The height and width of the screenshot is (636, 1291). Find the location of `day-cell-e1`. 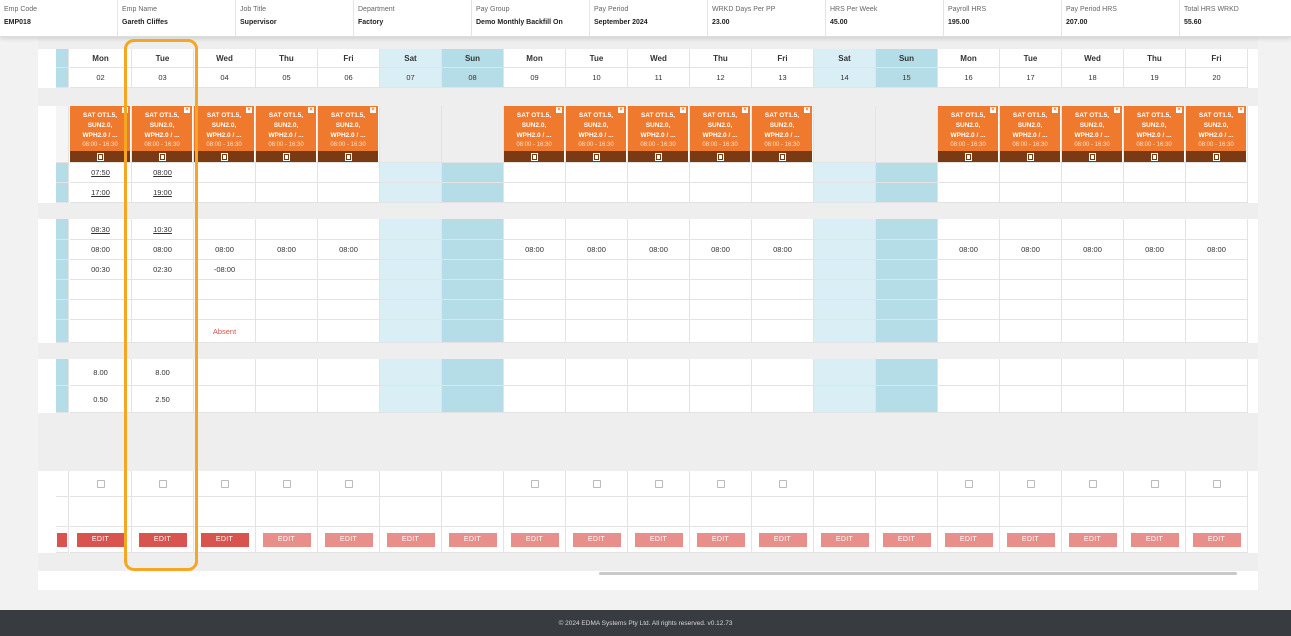

day-cell-e1 is located at coordinates (163, 290).